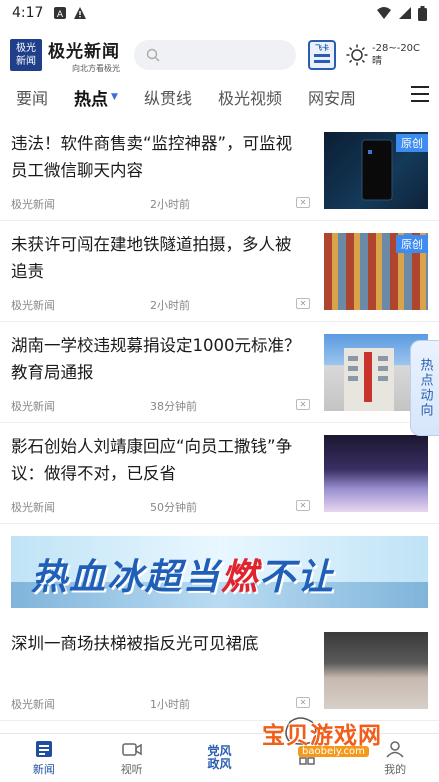 The image size is (439, 782). I want to click on signal-icon, so click(405, 13).